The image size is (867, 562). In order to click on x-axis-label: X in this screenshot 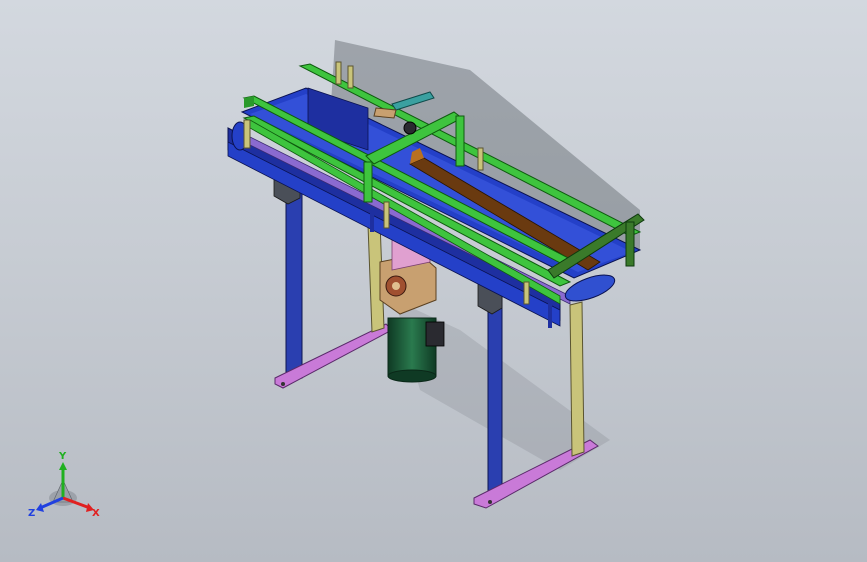, I will do `click(96, 513)`.